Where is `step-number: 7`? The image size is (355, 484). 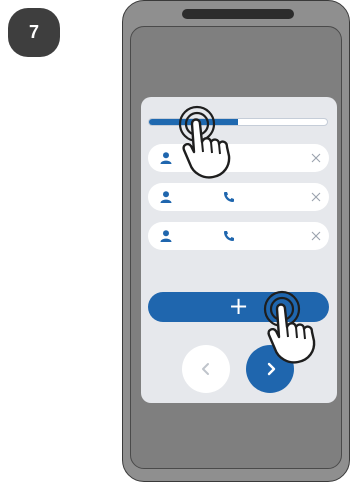 step-number: 7 is located at coordinates (33, 32).